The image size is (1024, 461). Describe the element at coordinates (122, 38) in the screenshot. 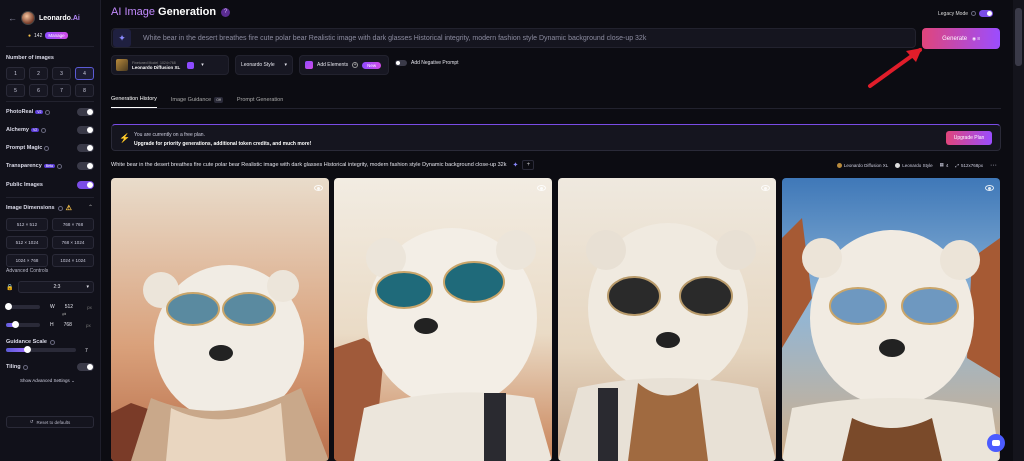

I see `prompt-tools-icon: ✦` at that location.